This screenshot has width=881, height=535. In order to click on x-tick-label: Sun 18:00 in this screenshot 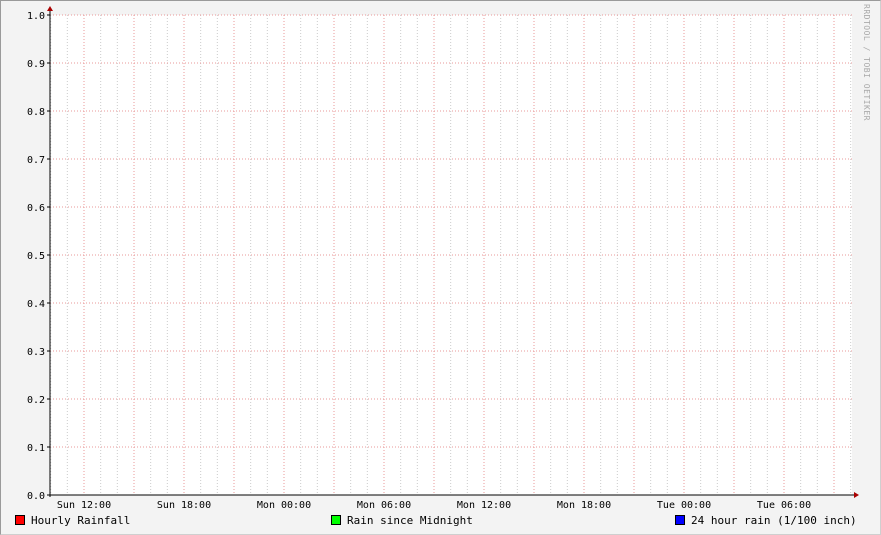, I will do `click(184, 505)`.